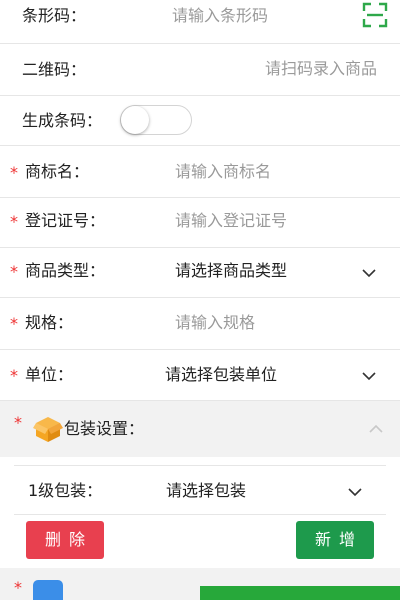 Image resolution: width=400 pixels, height=600 pixels. I want to click on qrcode-row: 二维码： 请扫码录入商品, so click(200, 70).